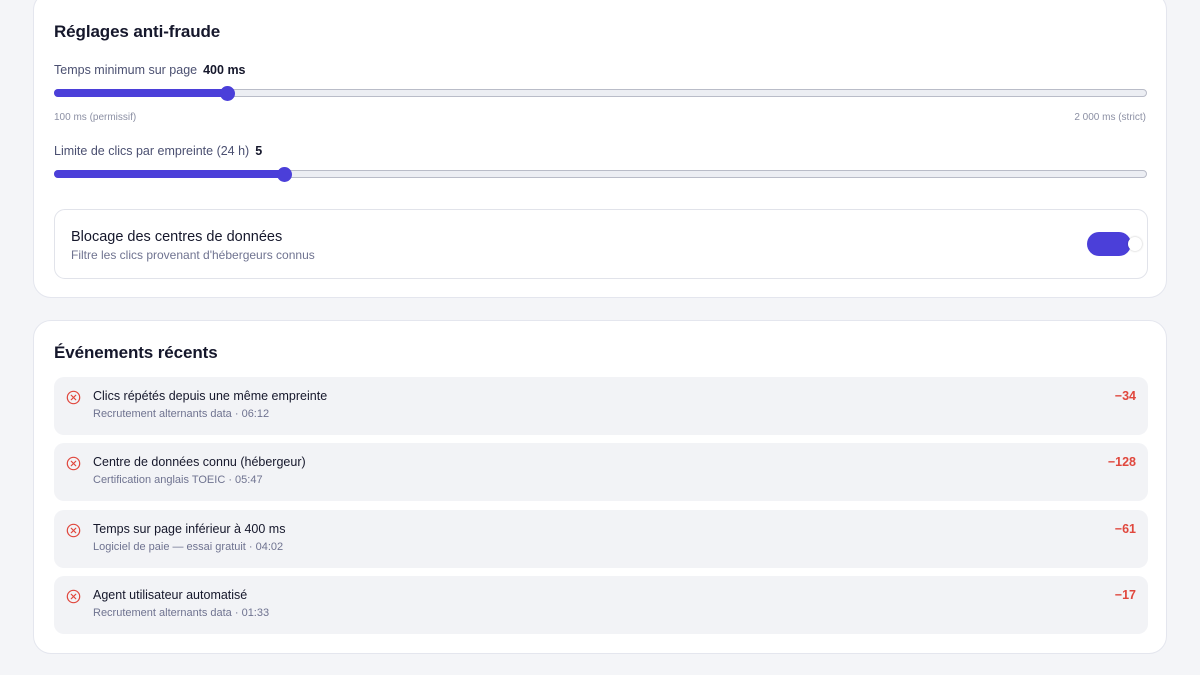 The width and height of the screenshot is (1200, 675). Describe the element at coordinates (126, 70) in the screenshot. I see `min-time-label: Temps minimum sur page` at that location.